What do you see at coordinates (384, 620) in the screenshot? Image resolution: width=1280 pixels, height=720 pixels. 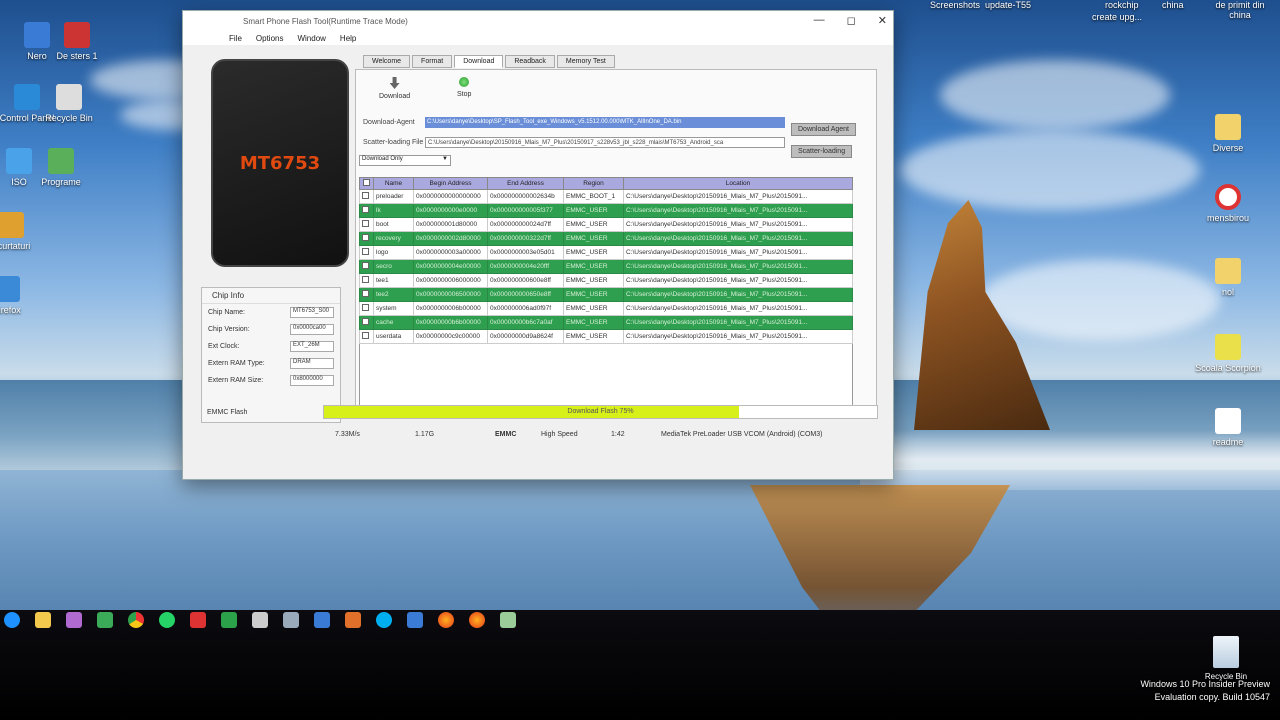 I see `skype-icon` at bounding box center [384, 620].